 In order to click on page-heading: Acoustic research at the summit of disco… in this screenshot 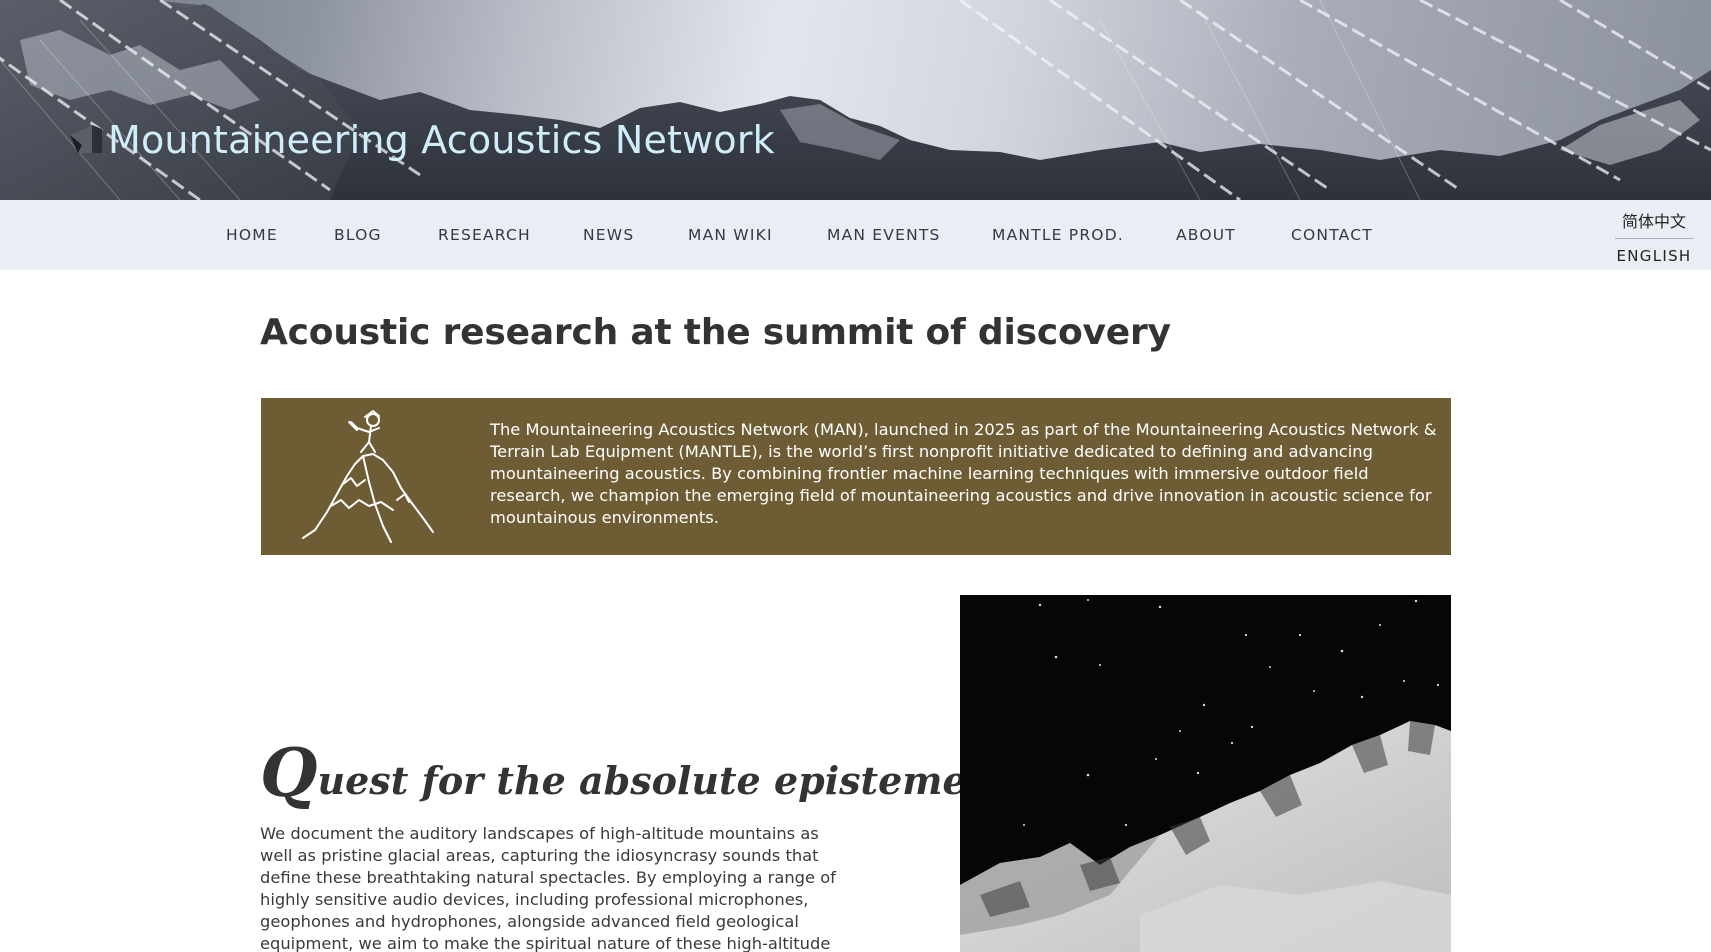, I will do `click(715, 332)`.